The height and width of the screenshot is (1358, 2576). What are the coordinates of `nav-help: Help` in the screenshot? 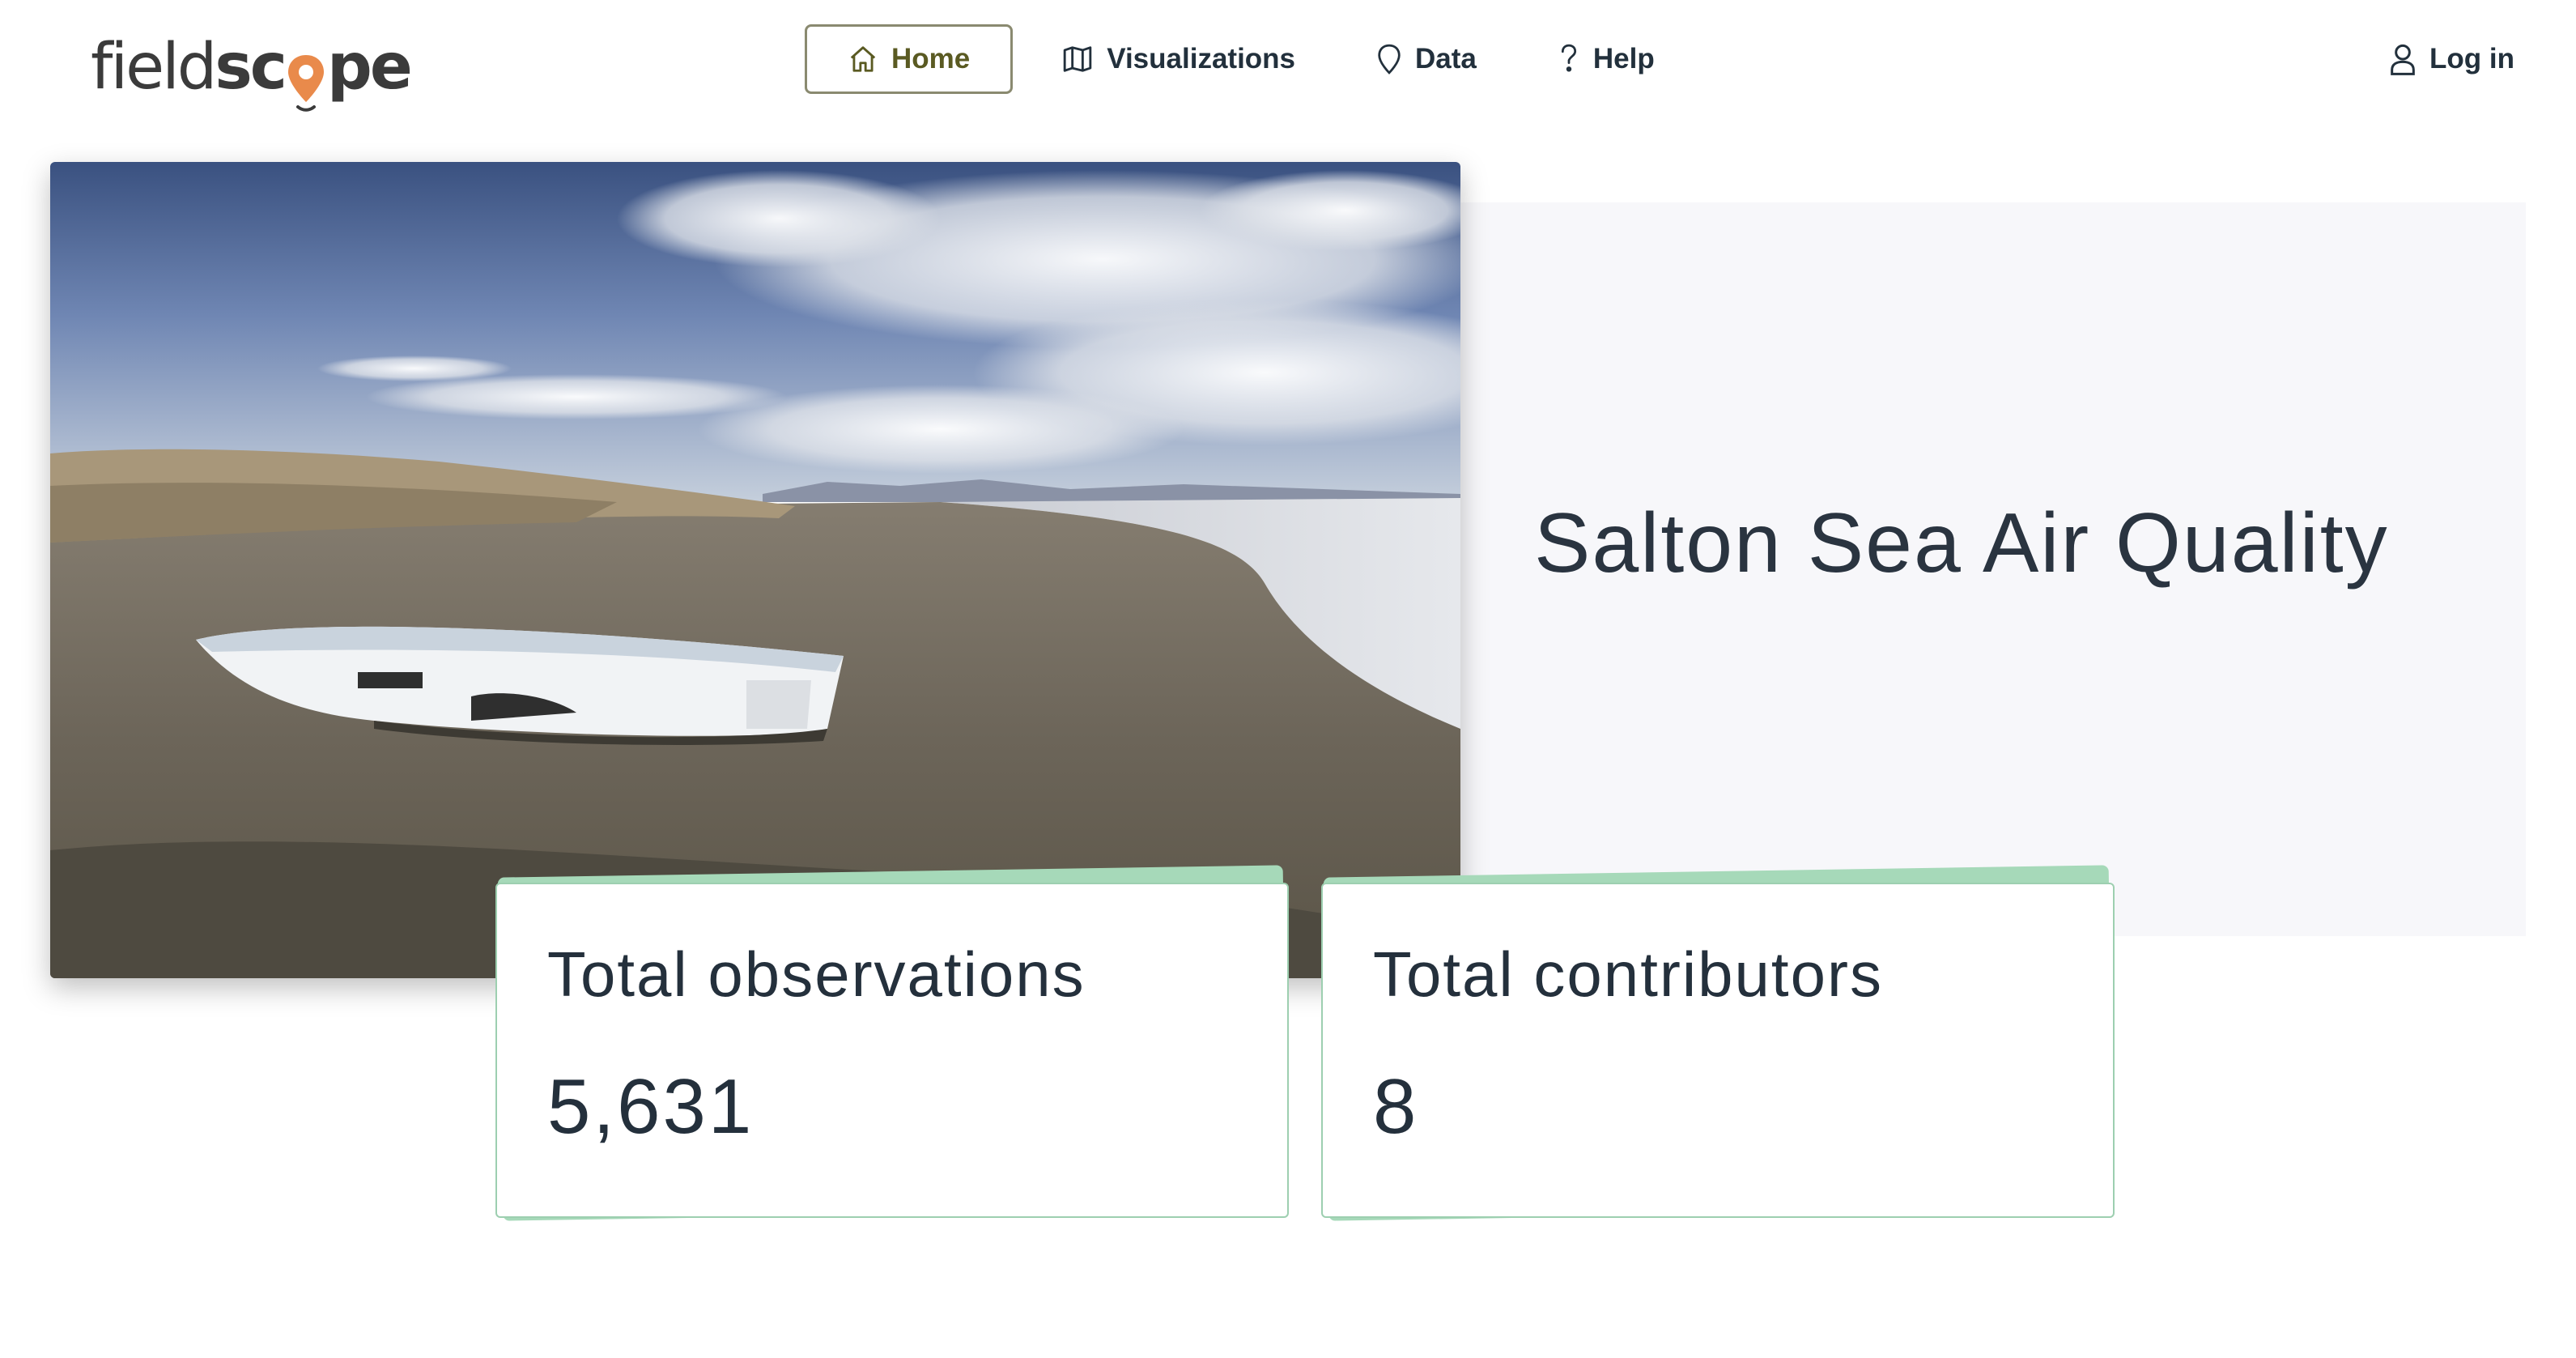 It's located at (1606, 59).